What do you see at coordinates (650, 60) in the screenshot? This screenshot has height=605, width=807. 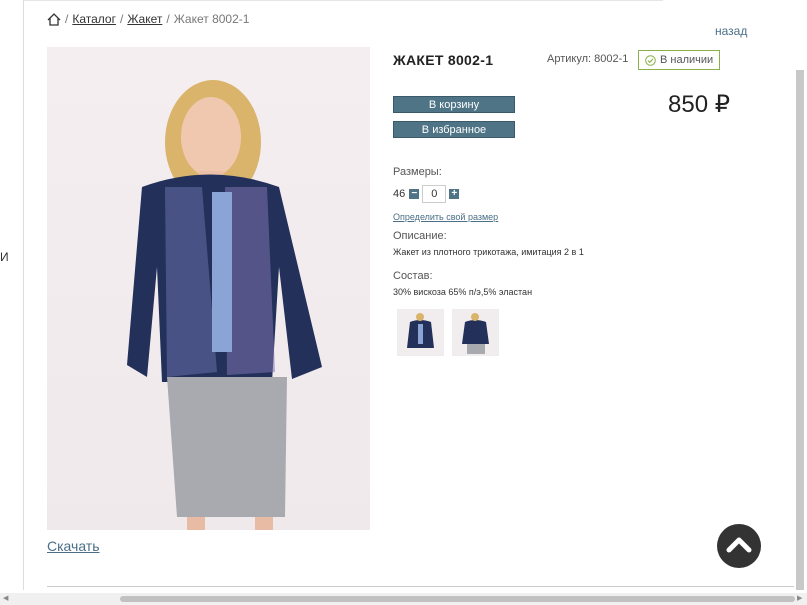 I see `check-circle-icon` at bounding box center [650, 60].